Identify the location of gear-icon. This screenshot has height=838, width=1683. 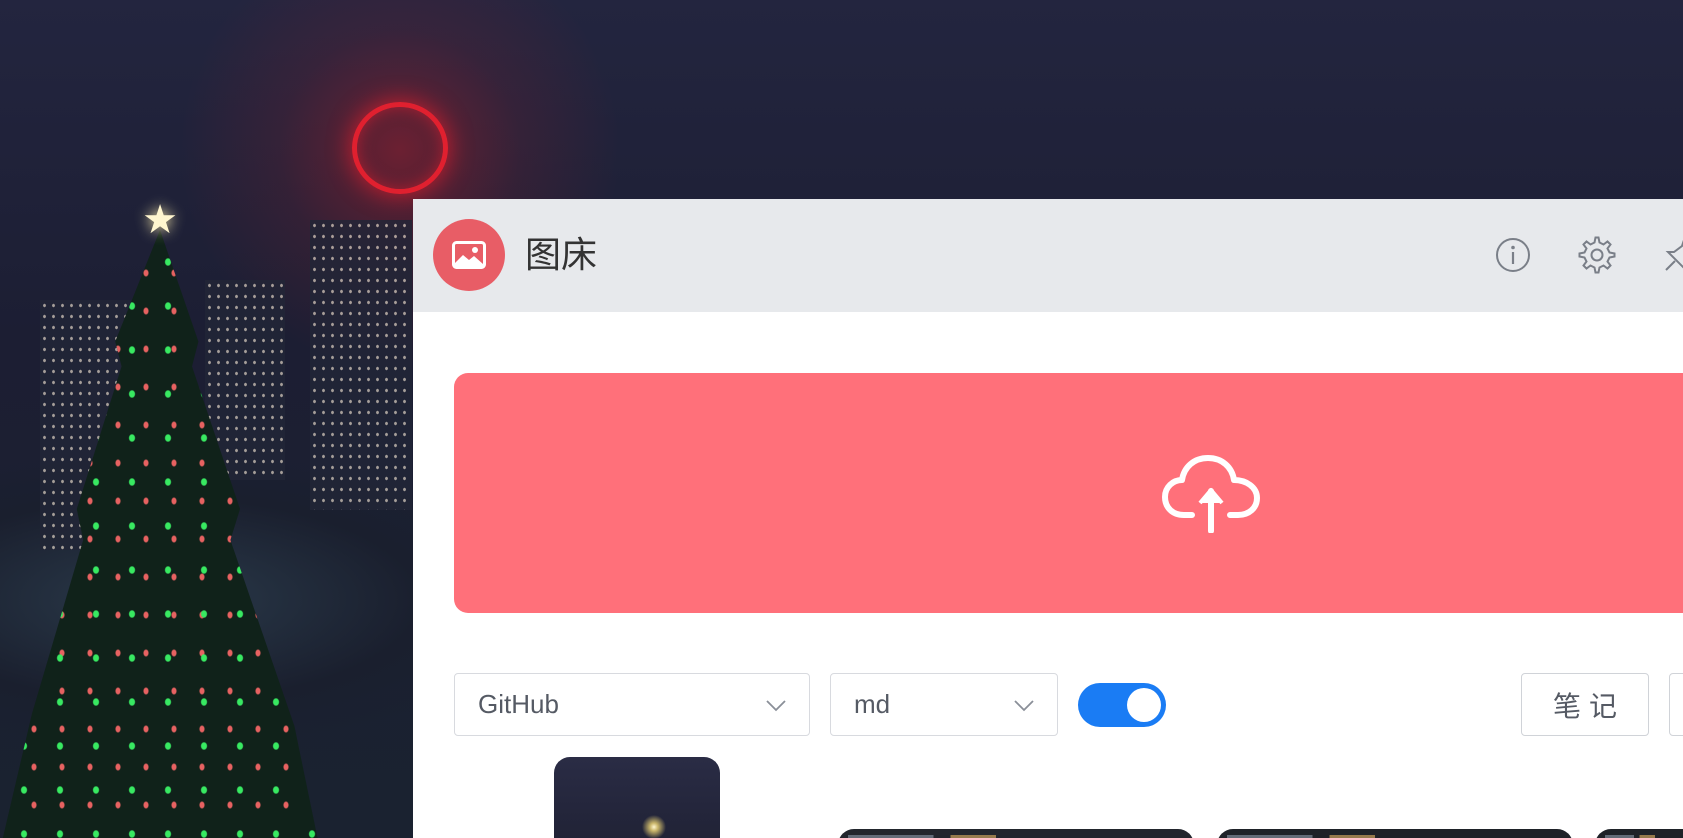
(1597, 255).